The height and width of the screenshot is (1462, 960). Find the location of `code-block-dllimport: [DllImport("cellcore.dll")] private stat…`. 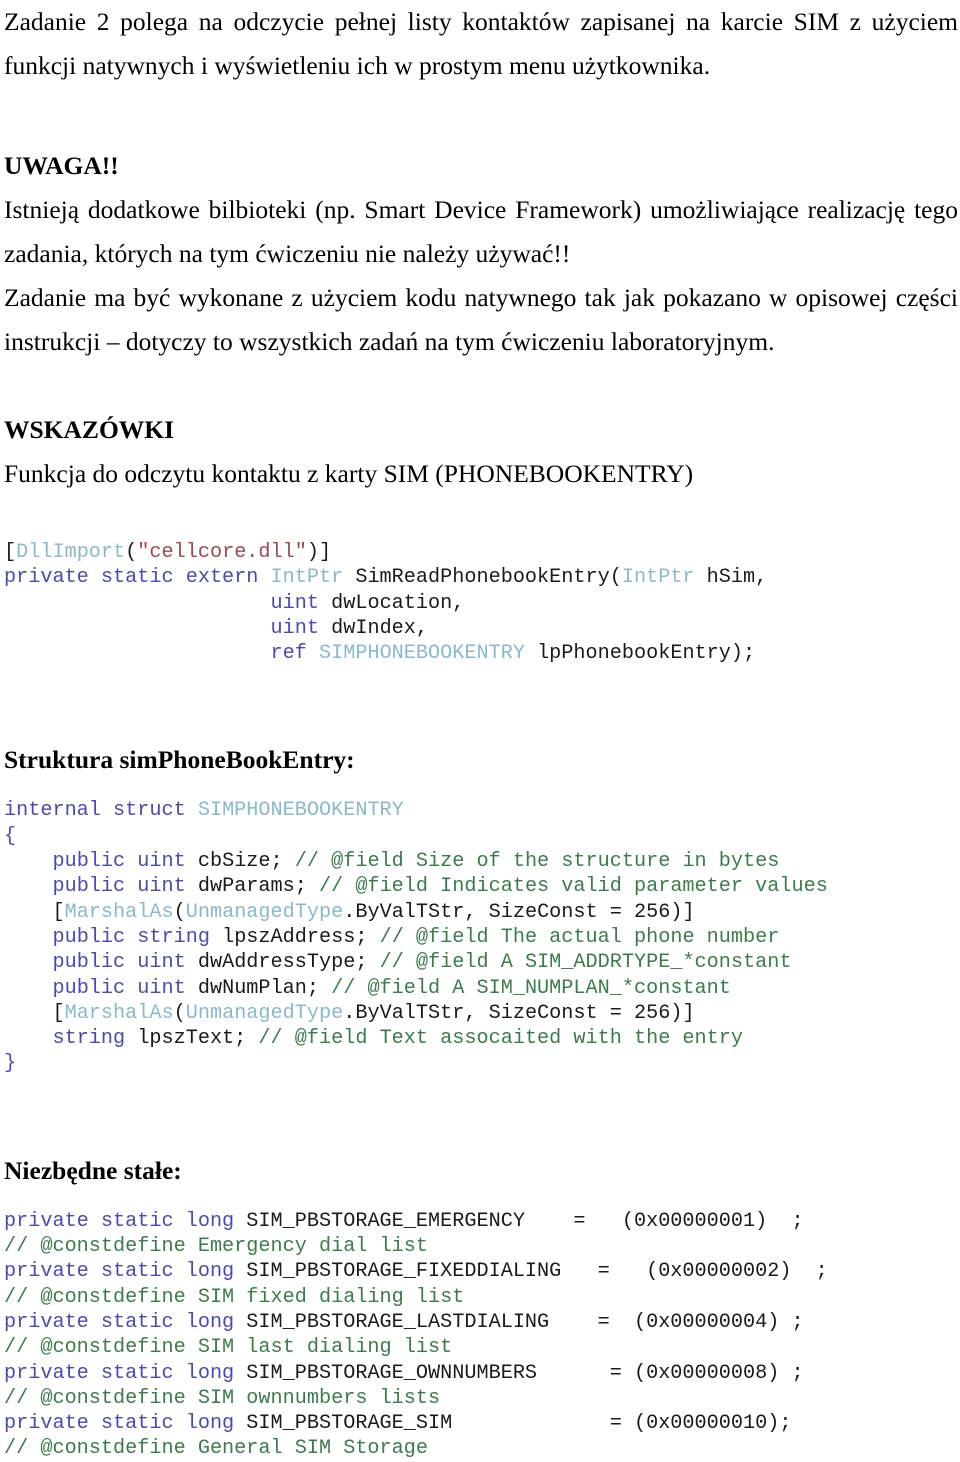

code-block-dllimport: [DllImport("cellcore.dll")] private stat… is located at coordinates (386, 603).